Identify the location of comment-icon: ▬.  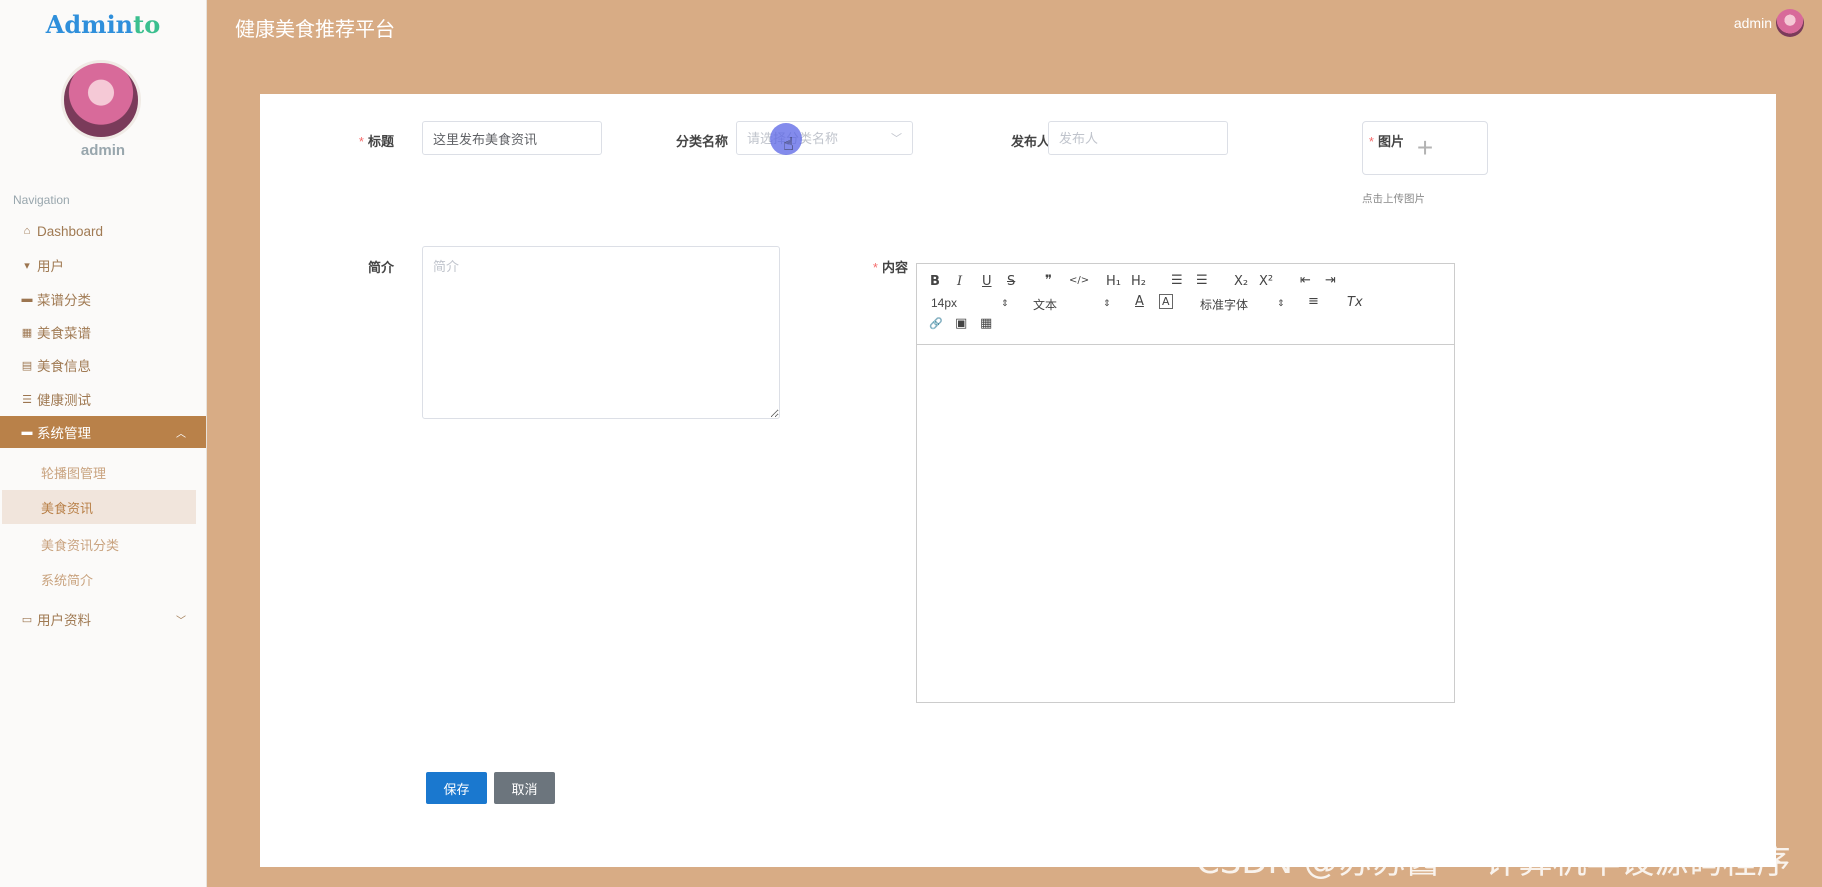
(27, 432).